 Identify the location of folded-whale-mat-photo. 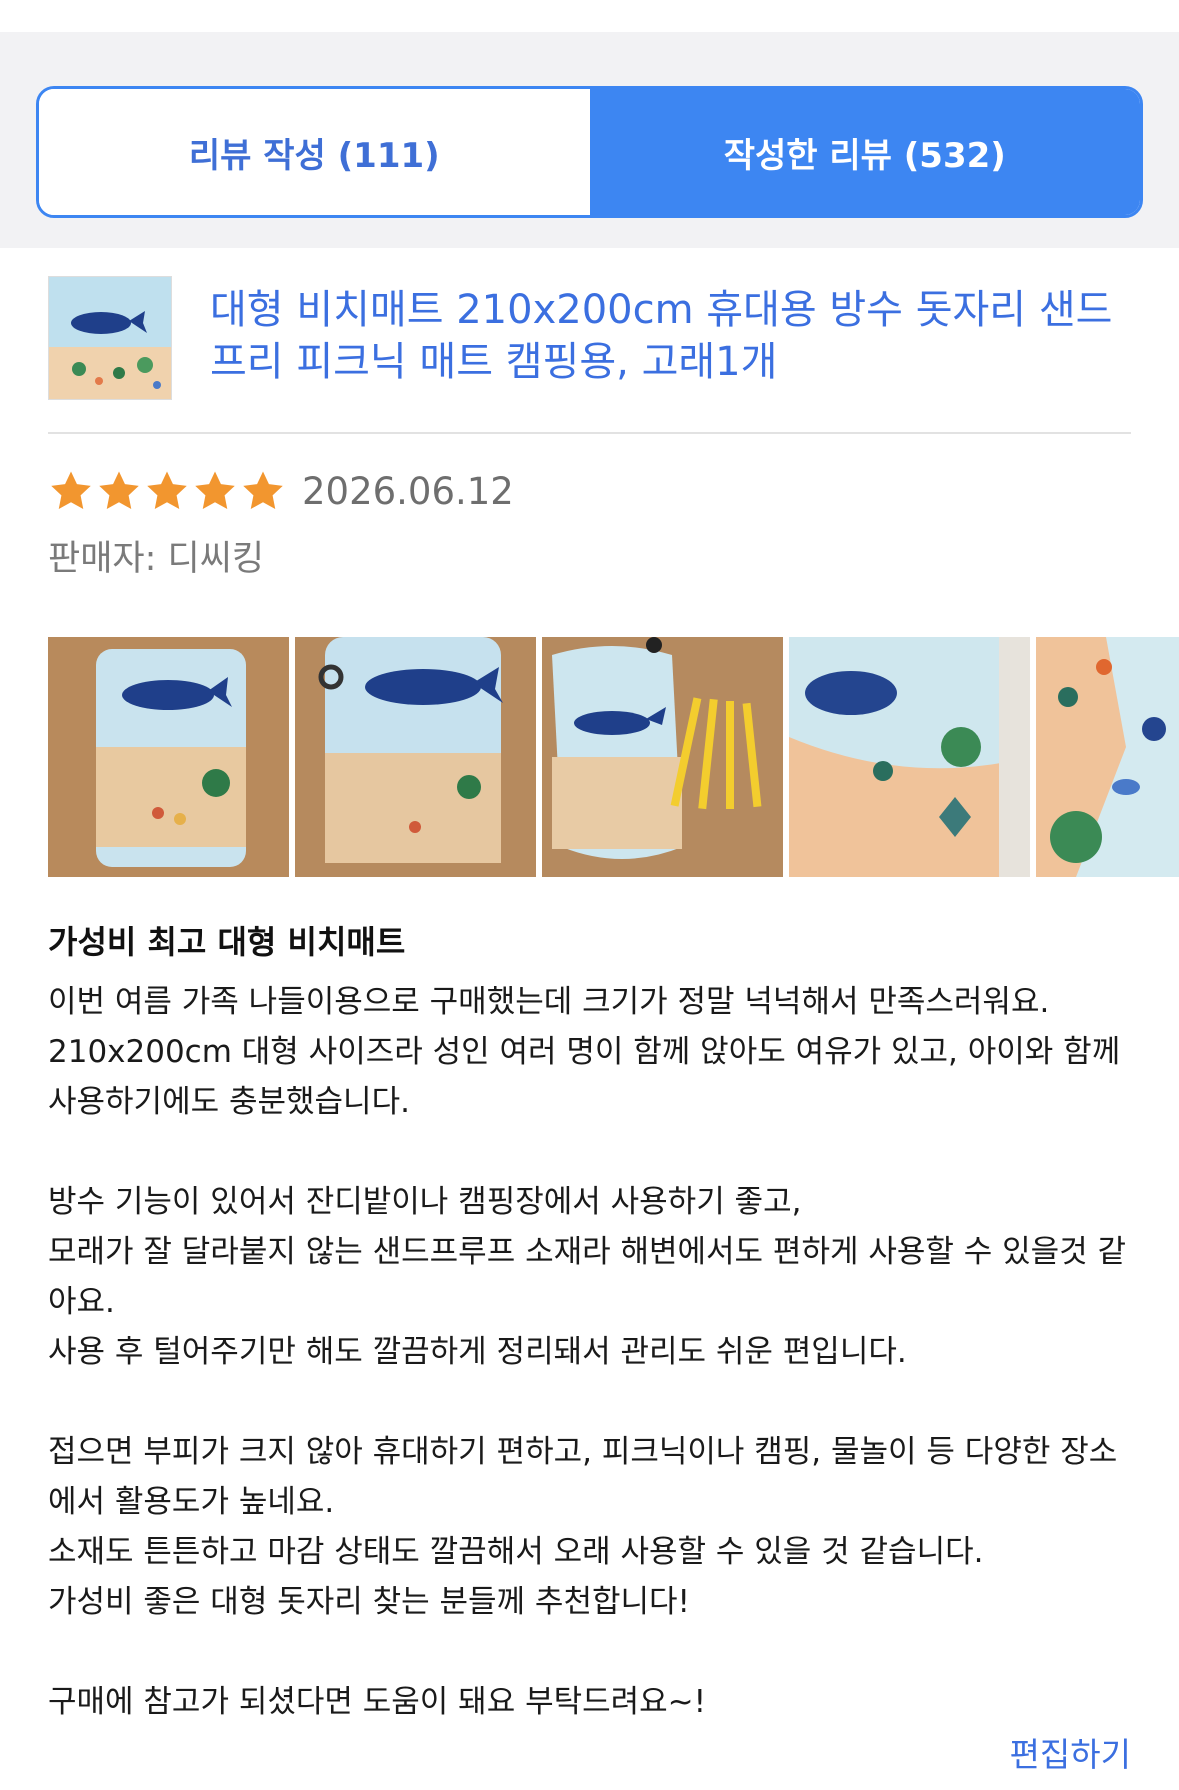
(168, 757).